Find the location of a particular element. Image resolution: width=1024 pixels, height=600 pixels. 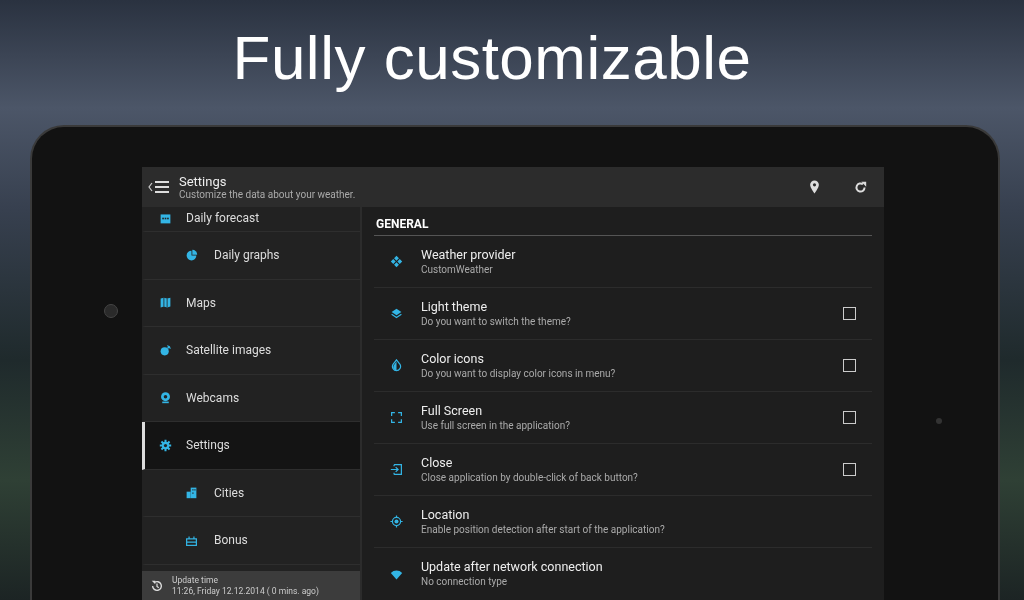

refresh-icon is located at coordinates (860, 187).